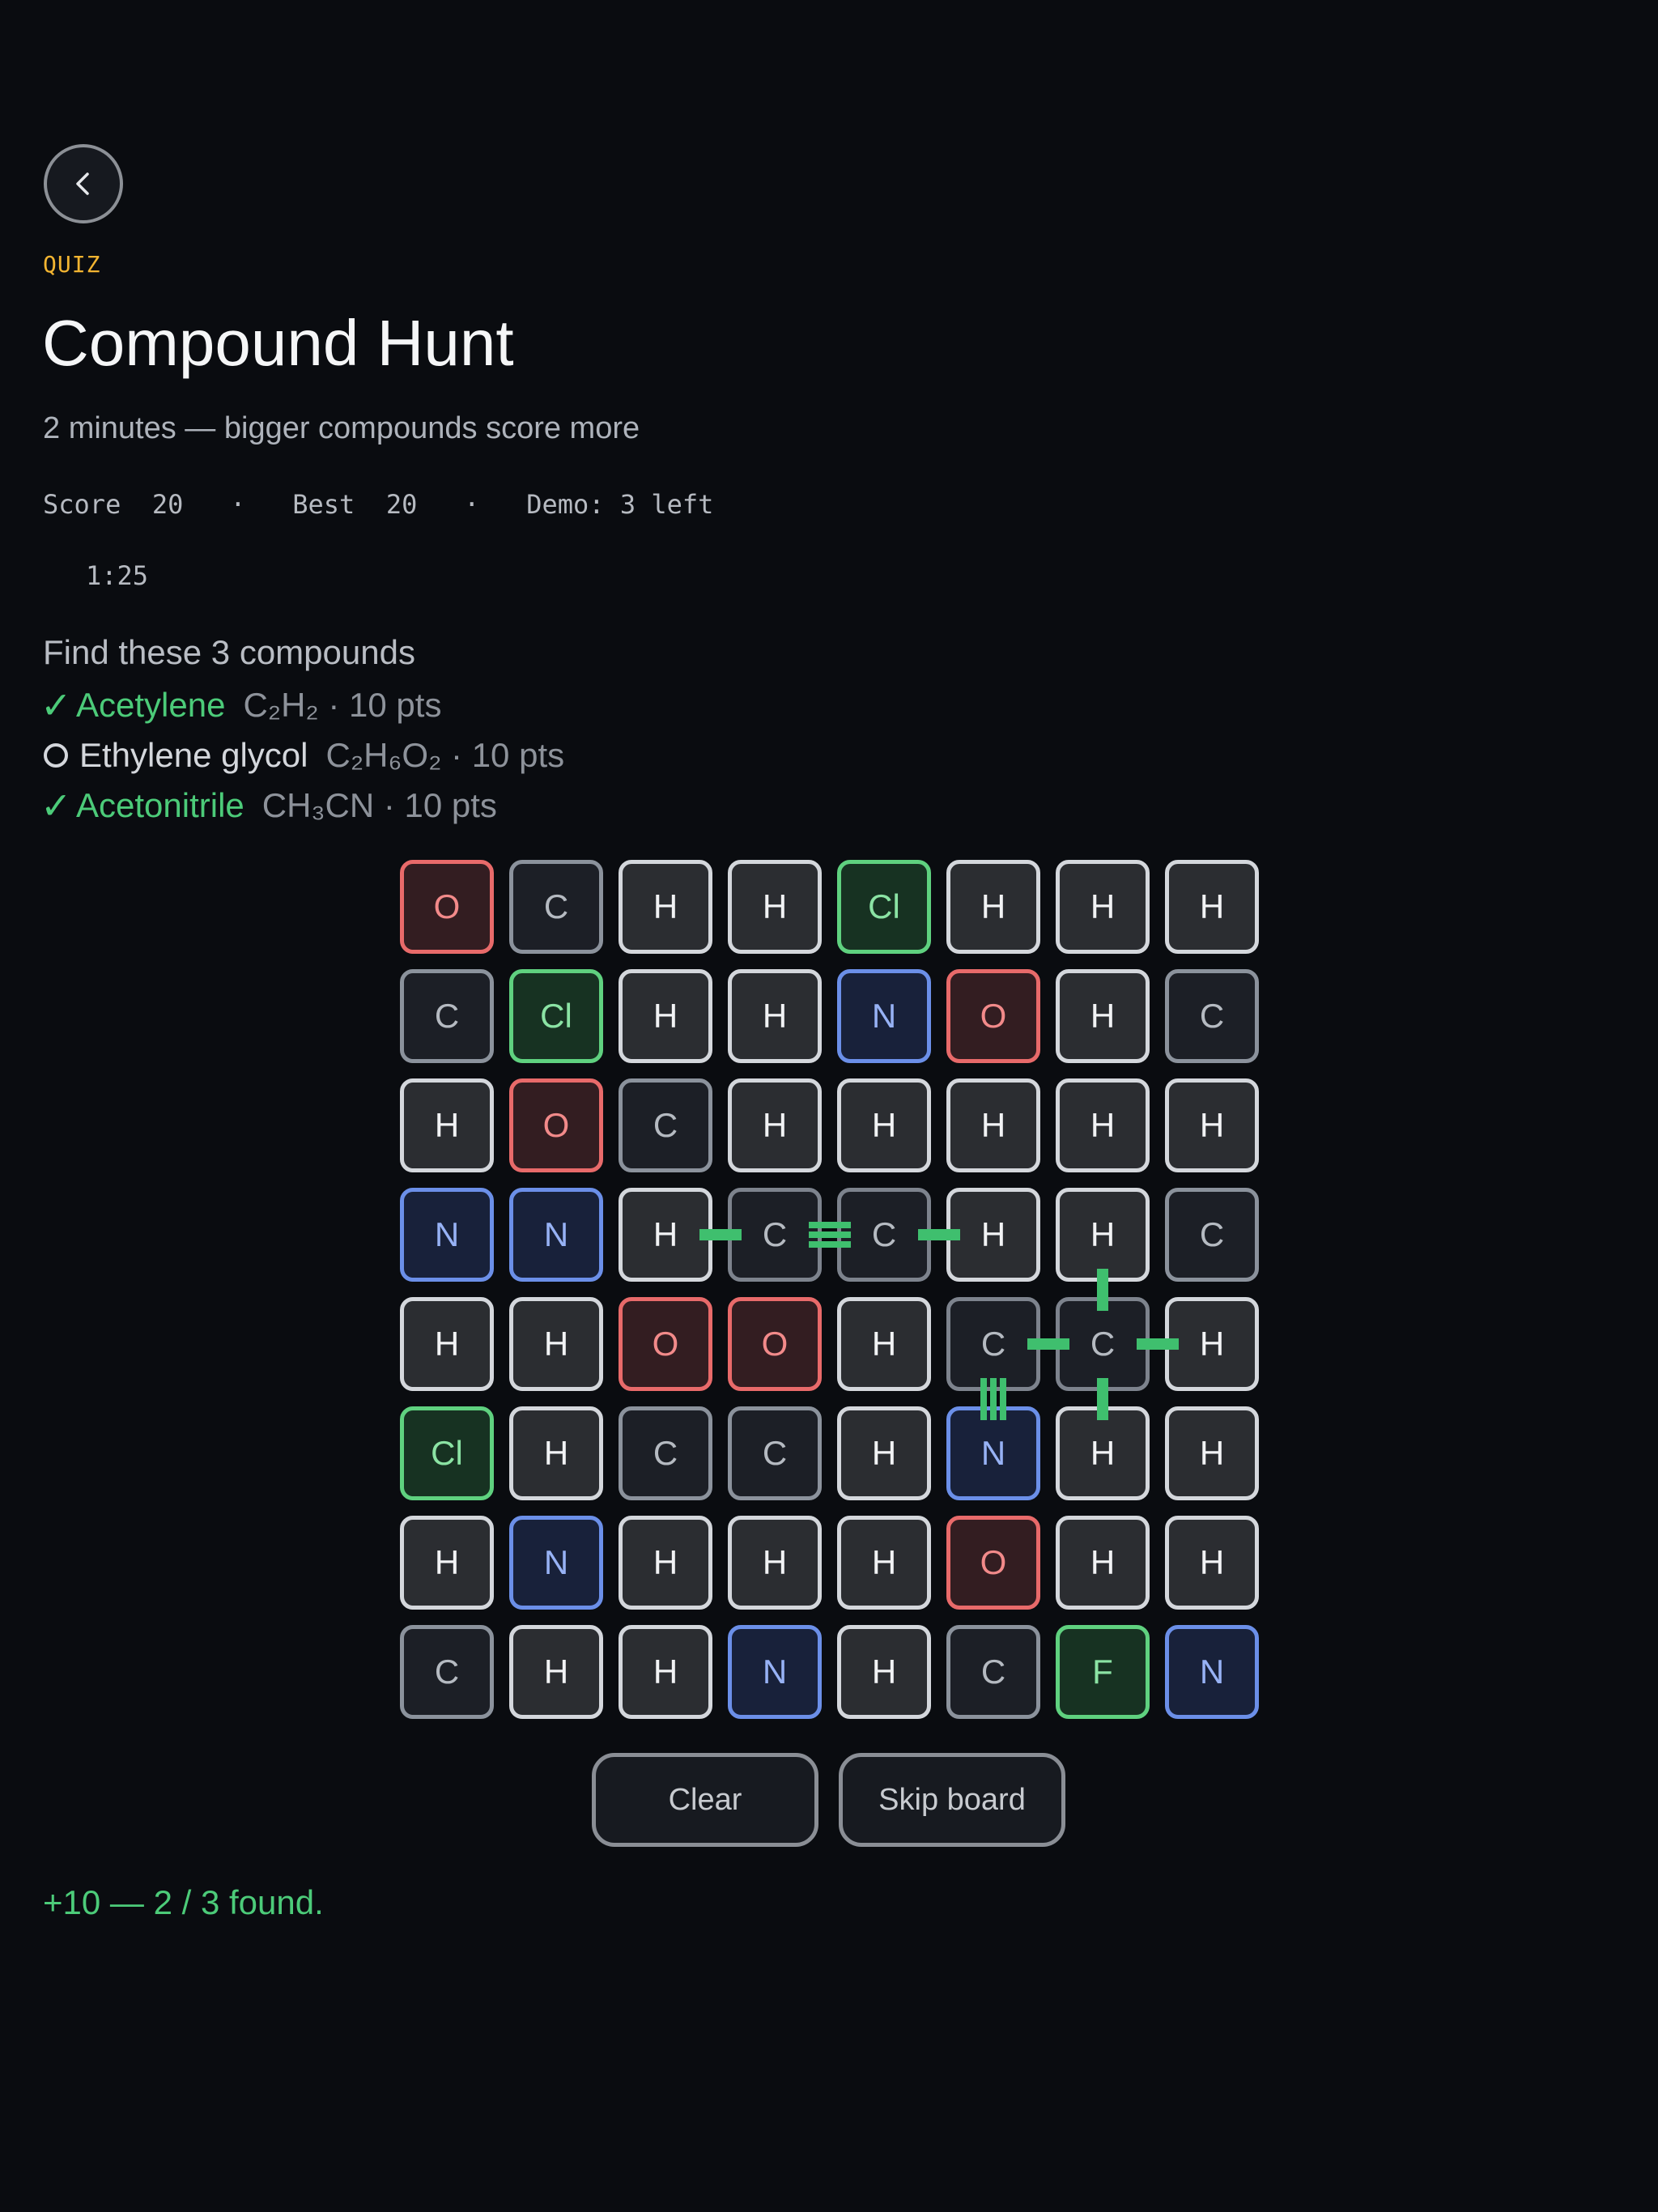 The width and height of the screenshot is (1658, 2212). I want to click on eyebrow-label: QUIZ, so click(72, 265).